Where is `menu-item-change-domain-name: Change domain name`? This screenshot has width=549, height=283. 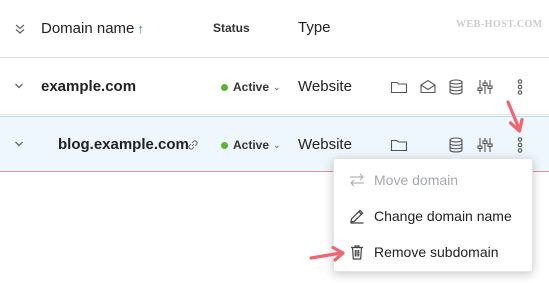 menu-item-change-domain-name: Change domain name is located at coordinates (434, 216).